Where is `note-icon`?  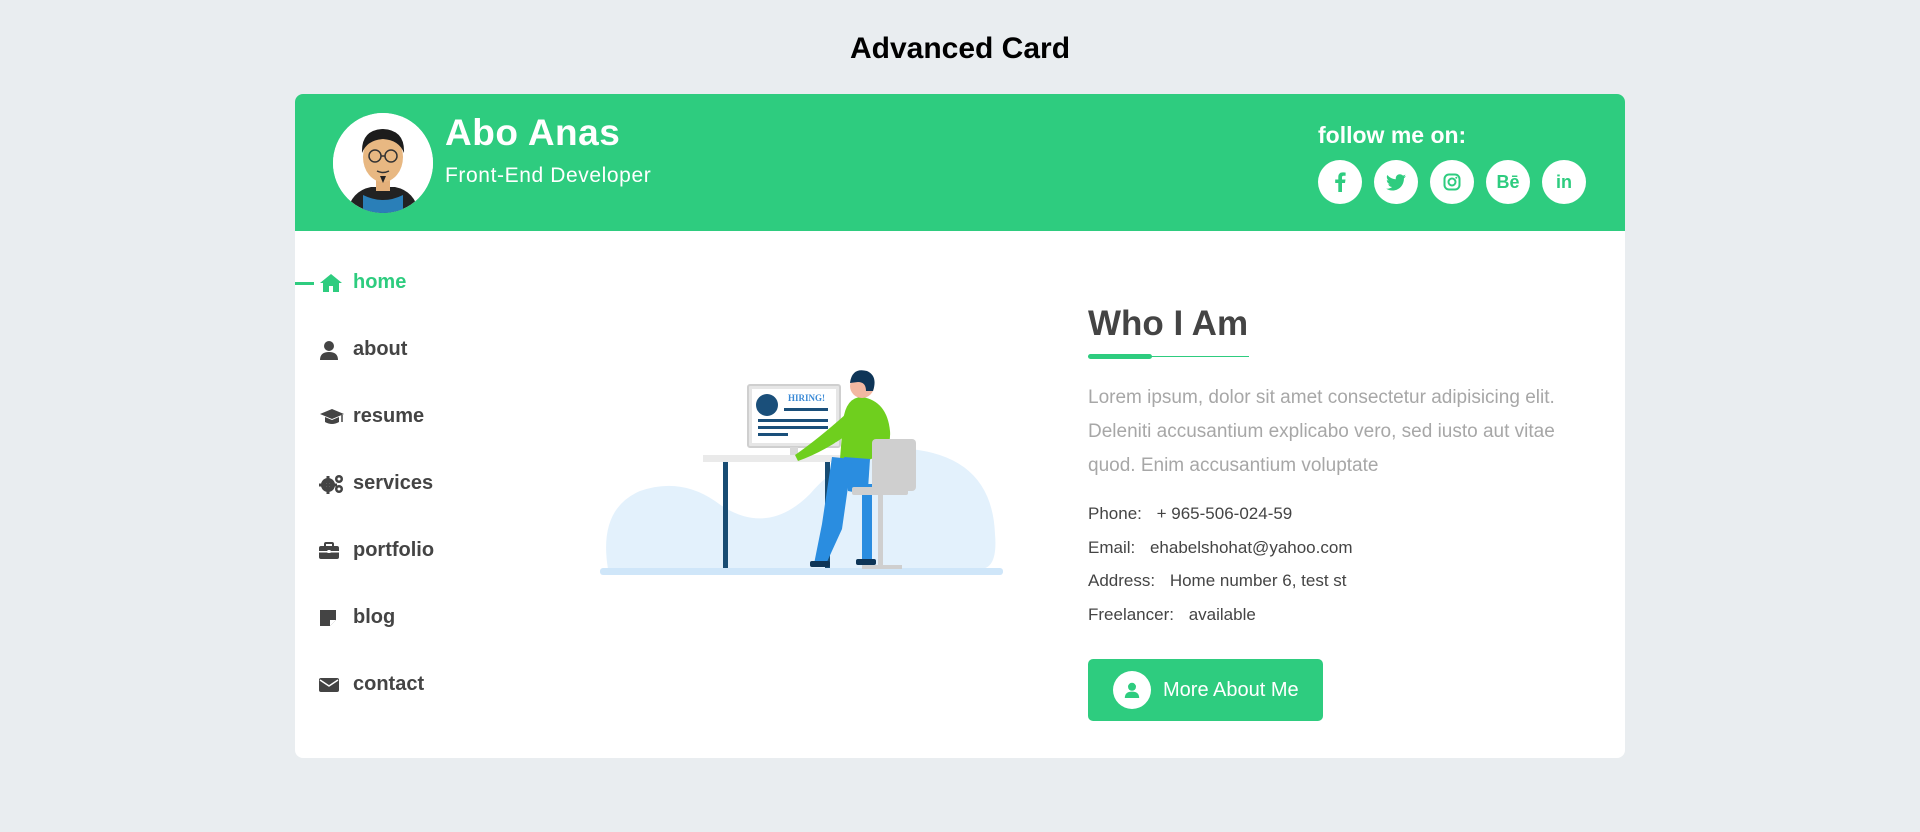 note-icon is located at coordinates (332, 618).